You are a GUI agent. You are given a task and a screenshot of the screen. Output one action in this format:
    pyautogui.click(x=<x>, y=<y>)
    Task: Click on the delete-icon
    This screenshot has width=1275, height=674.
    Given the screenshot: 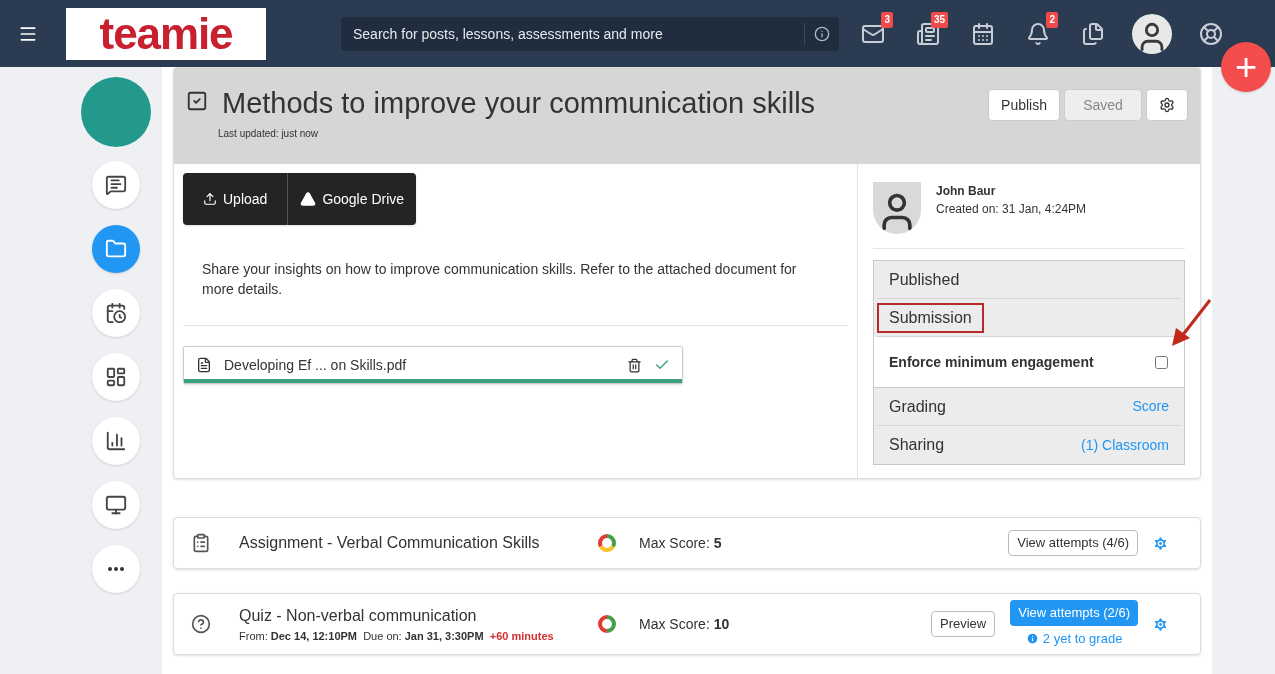 What is the action you would take?
    pyautogui.click(x=634, y=365)
    